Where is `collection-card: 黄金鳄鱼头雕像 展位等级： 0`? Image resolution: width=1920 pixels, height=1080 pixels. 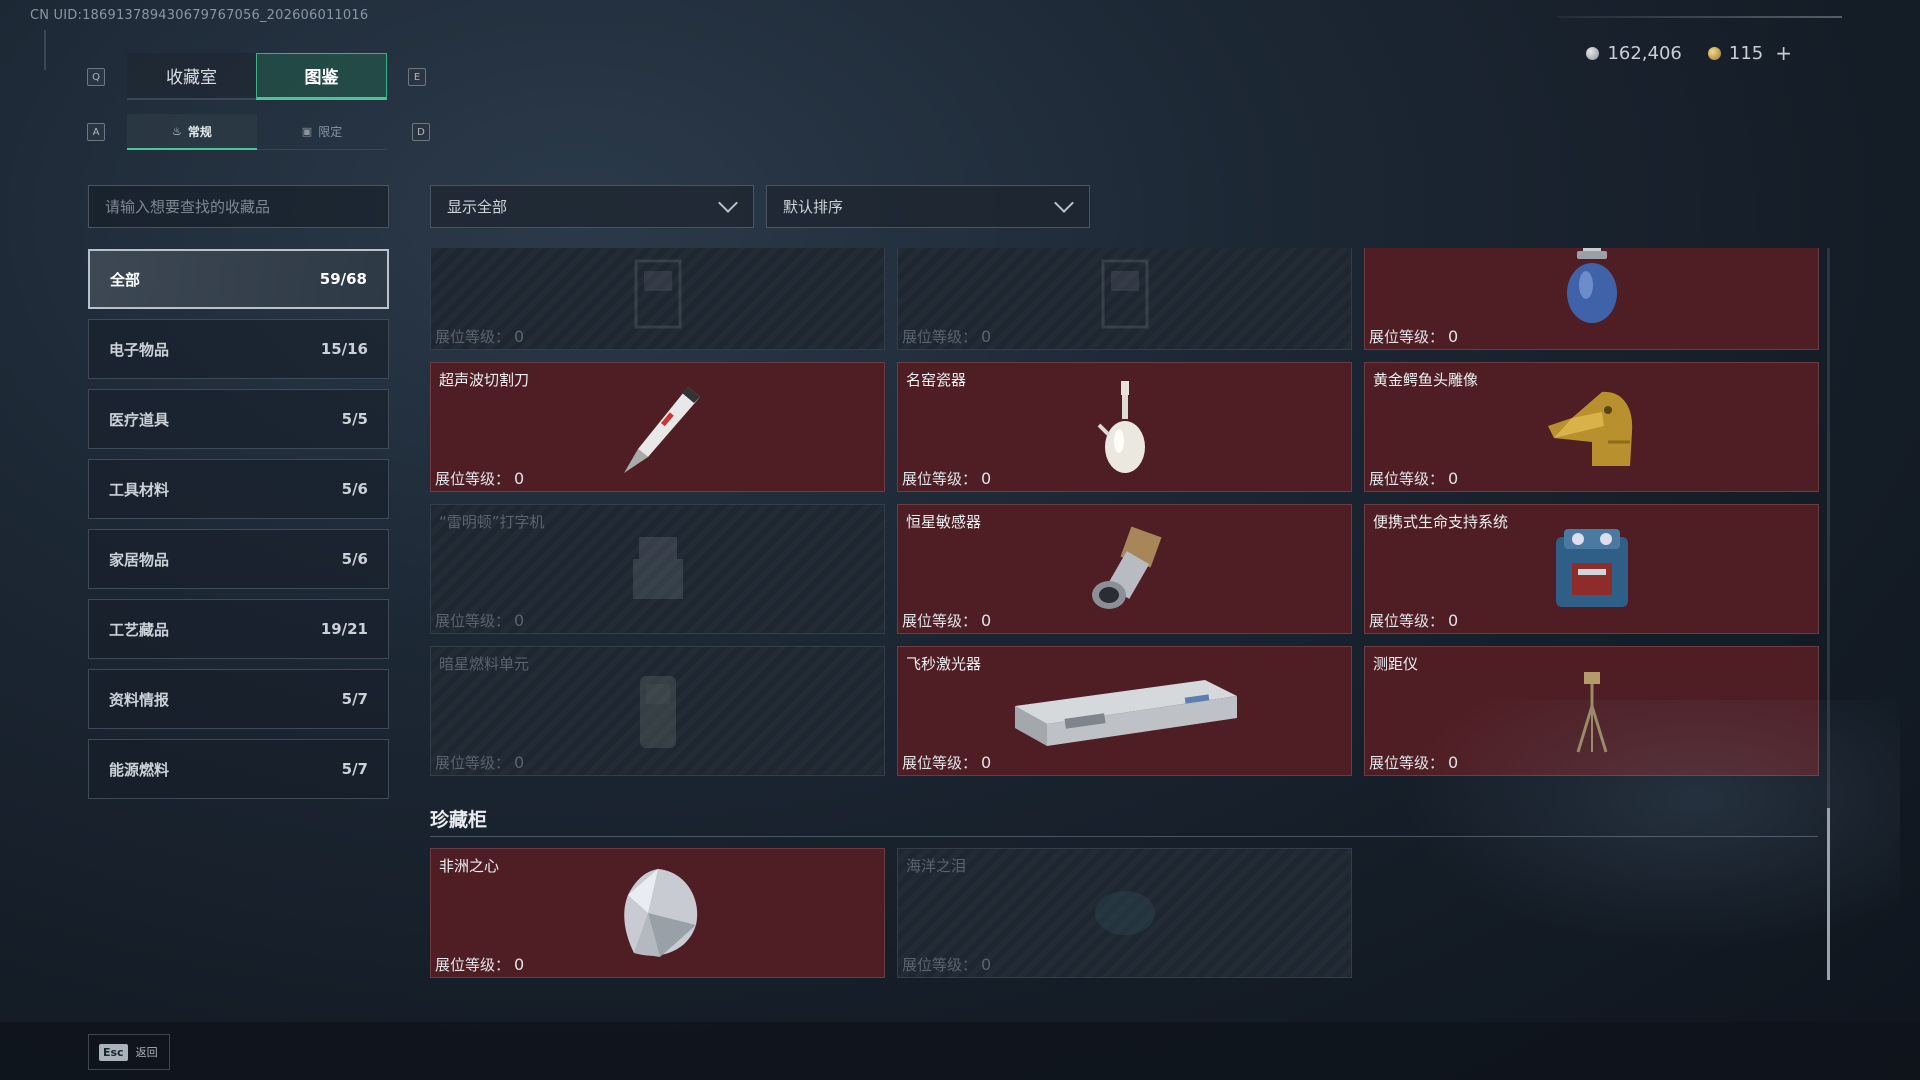 collection-card: 黄金鳄鱼头雕像 展位等级： 0 is located at coordinates (1591, 427).